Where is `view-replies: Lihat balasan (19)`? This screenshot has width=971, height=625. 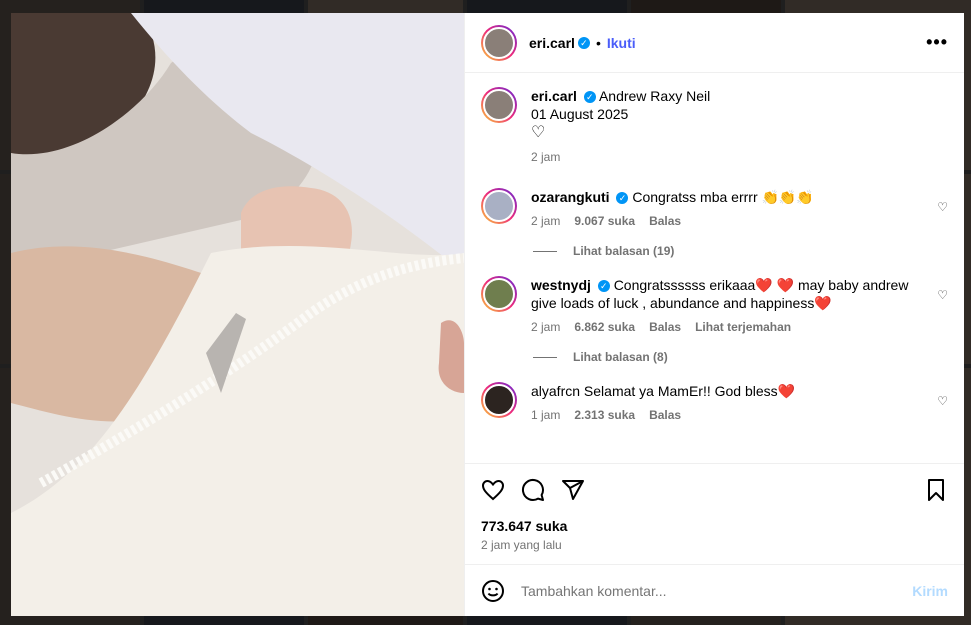
view-replies: Lihat balasan (19) is located at coordinates (740, 251).